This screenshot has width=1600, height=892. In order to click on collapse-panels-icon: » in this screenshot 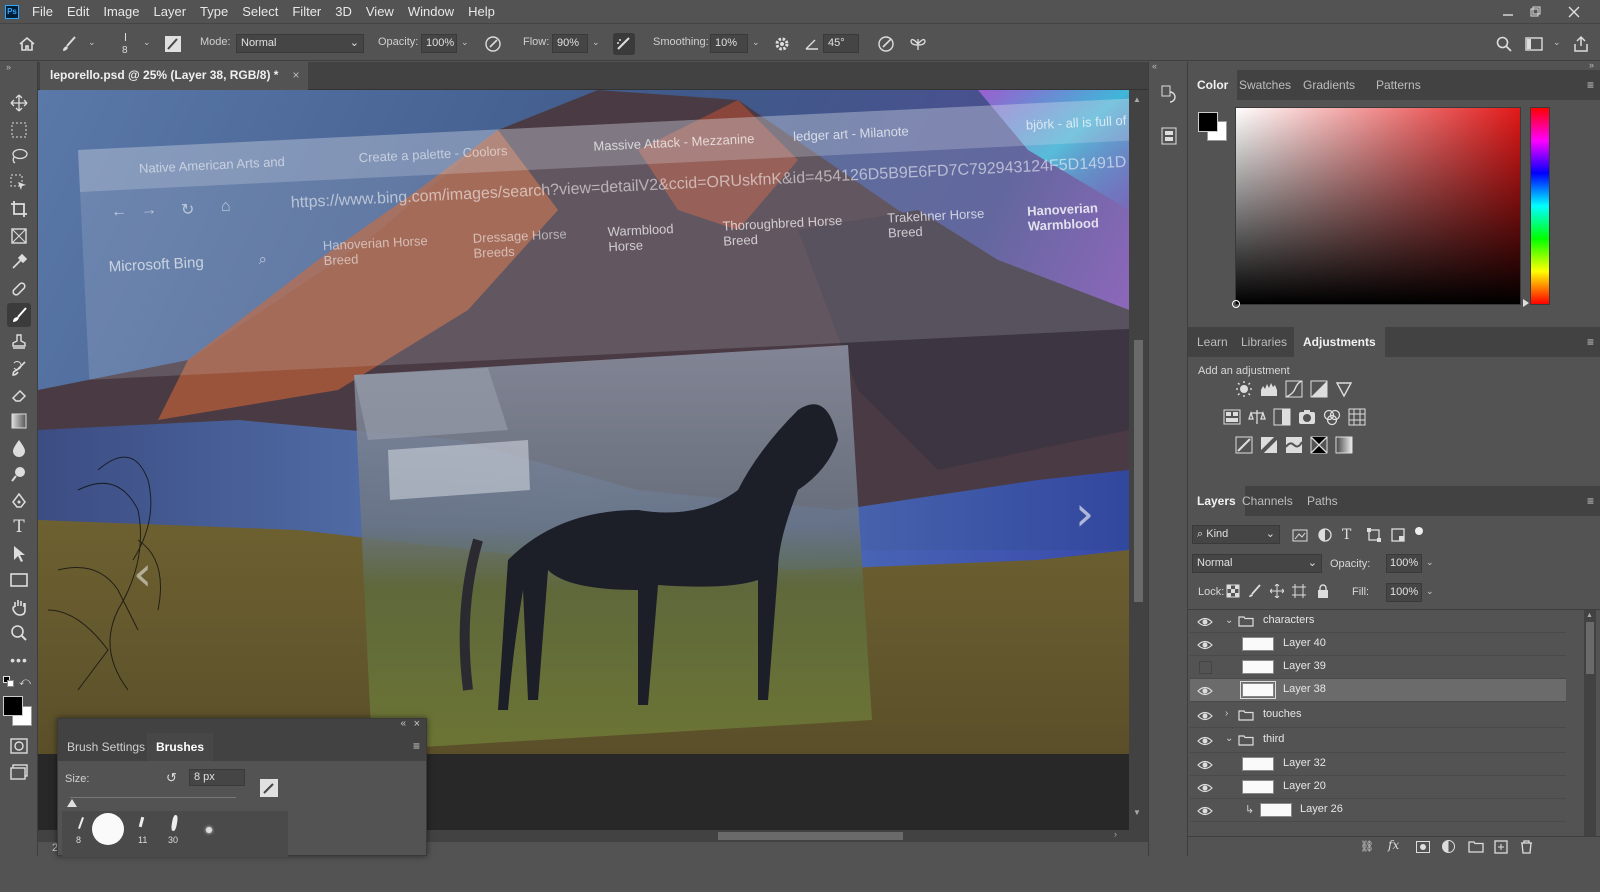, I will do `click(1591, 65)`.